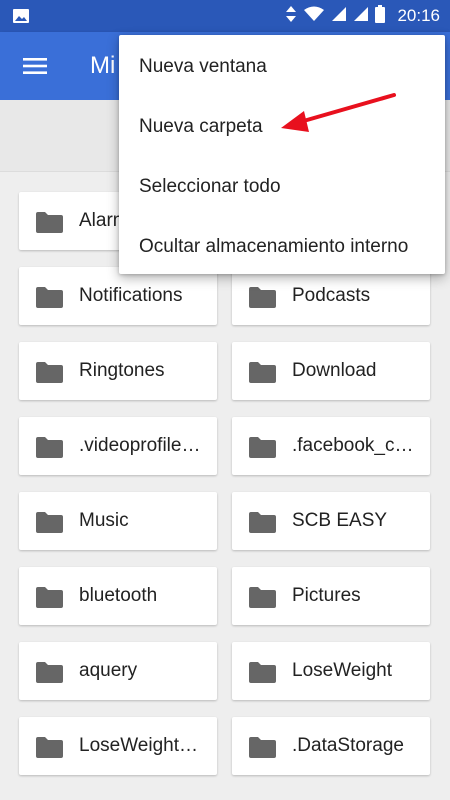 The width and height of the screenshot is (450, 800). I want to click on folder-tile: aquery, so click(118, 671).